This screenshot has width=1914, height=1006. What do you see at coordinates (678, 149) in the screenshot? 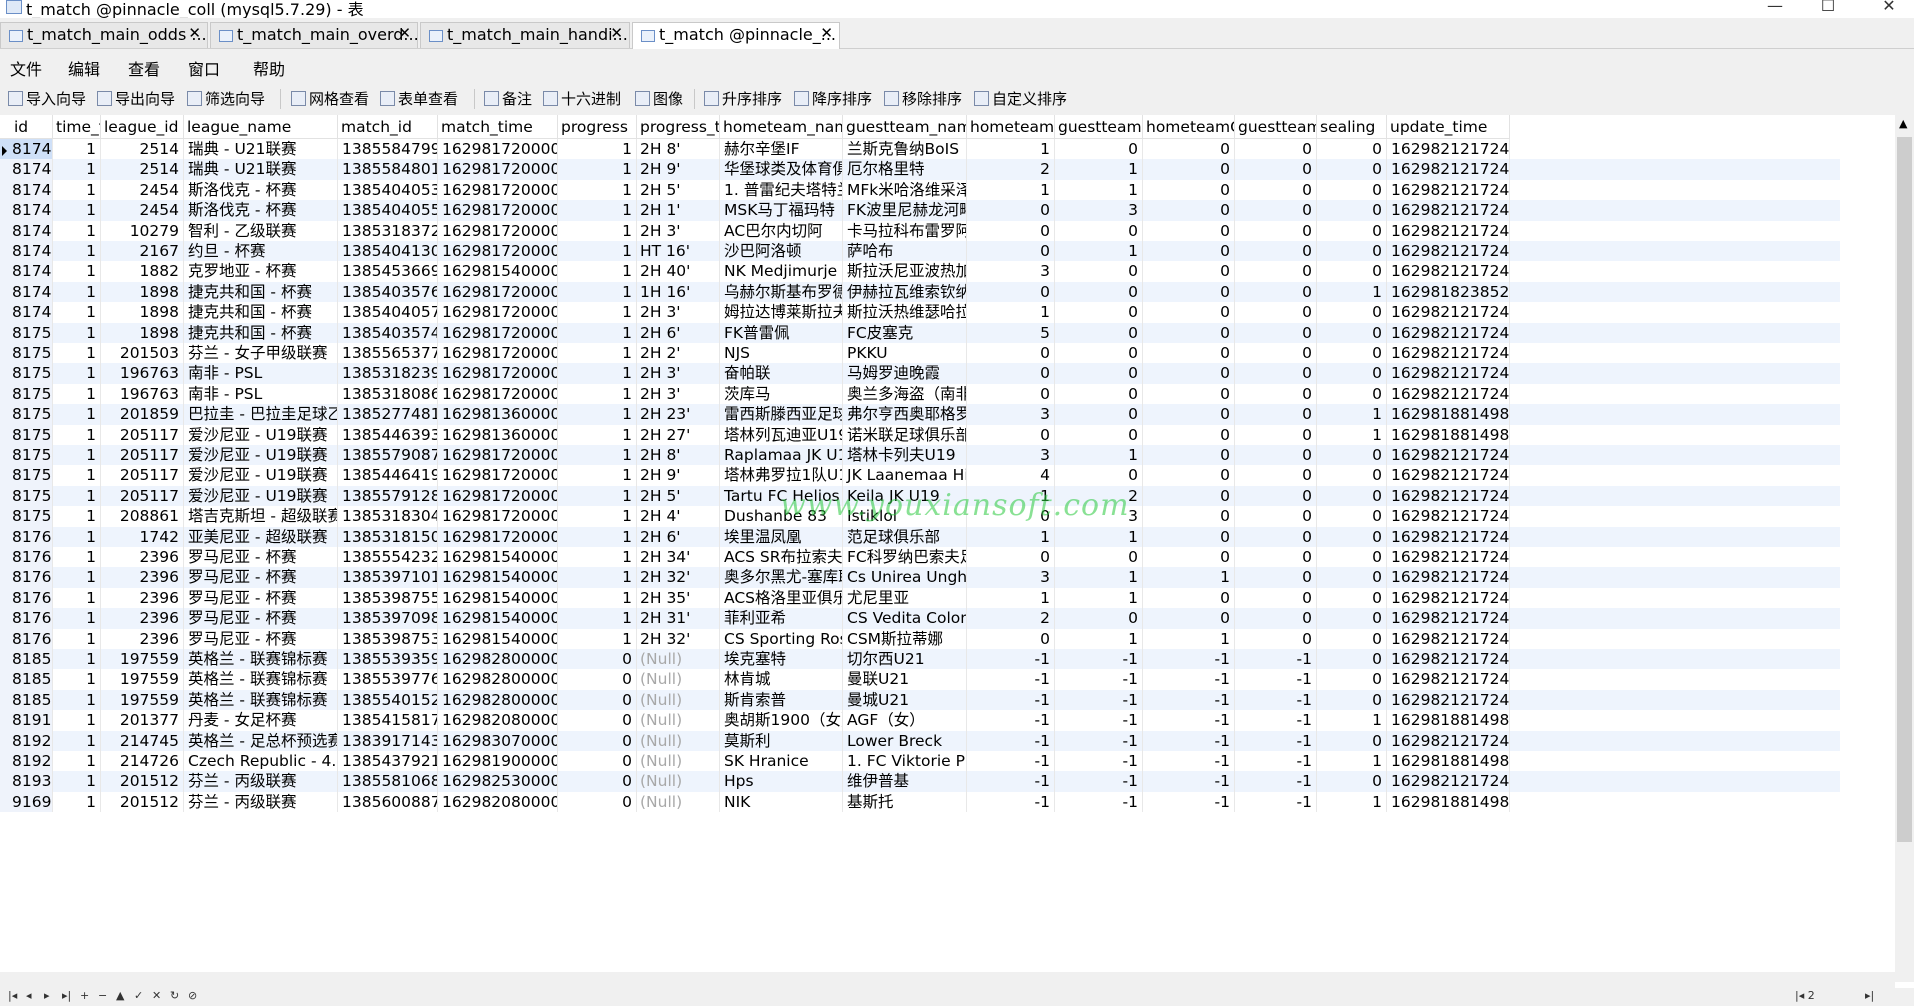
I see `cell-progress-time: 2H 8'` at bounding box center [678, 149].